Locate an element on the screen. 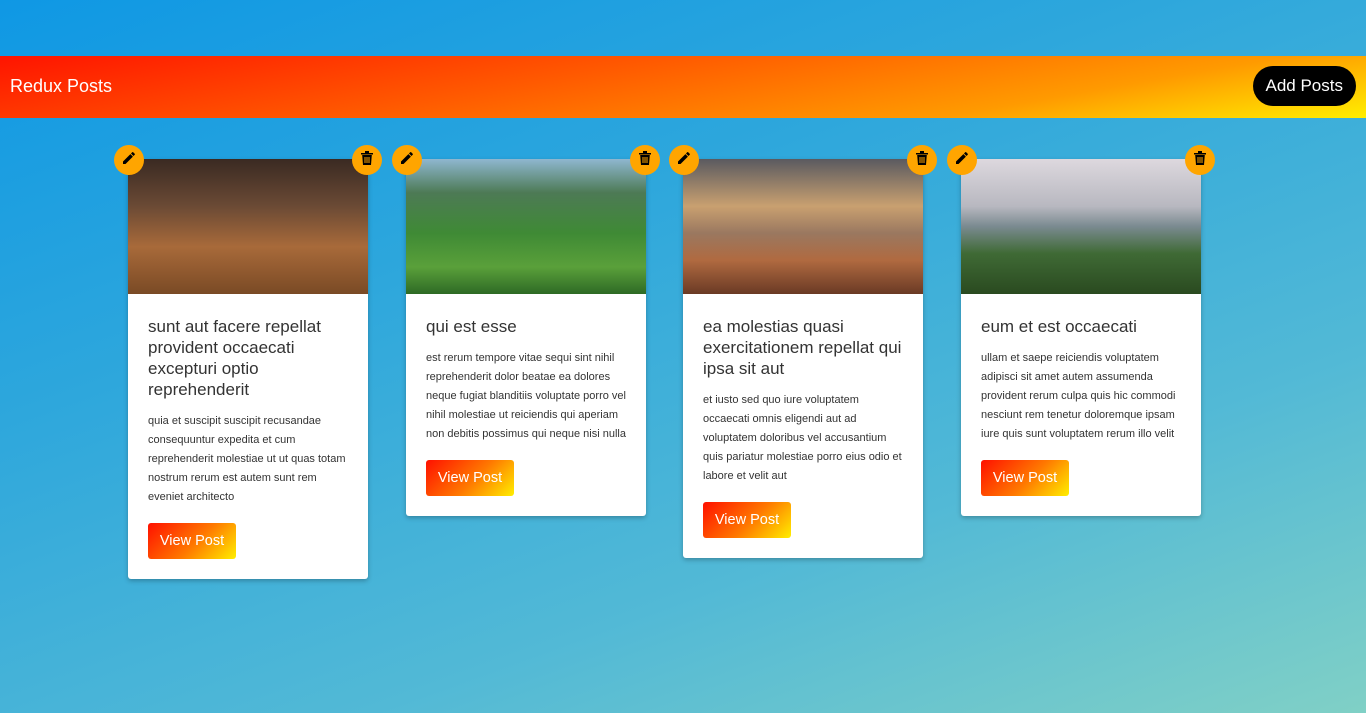  app-header: Redux Posts Add Posts is located at coordinates (683, 87).